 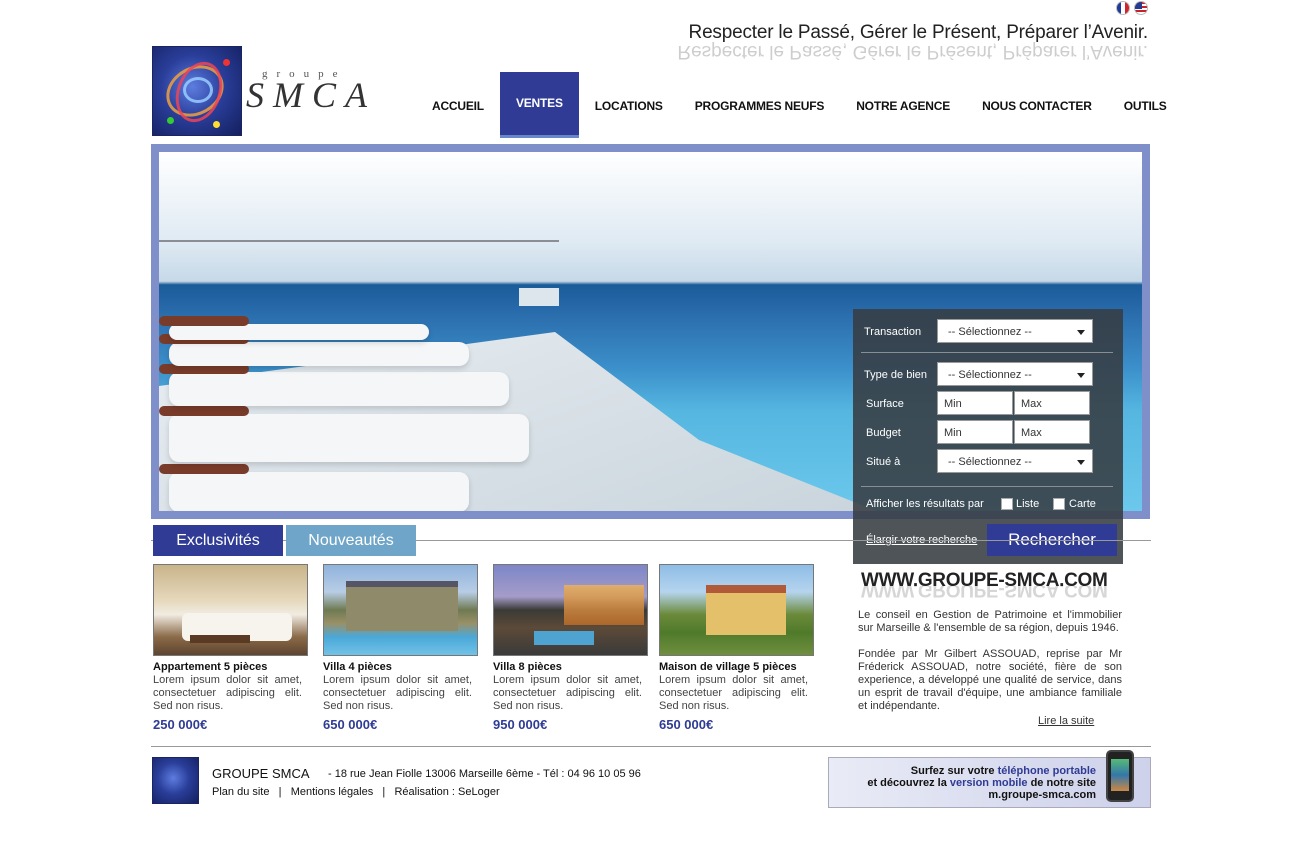 I want to click on mobile-url: m.groupe-smca.com, so click(x=1042, y=795).